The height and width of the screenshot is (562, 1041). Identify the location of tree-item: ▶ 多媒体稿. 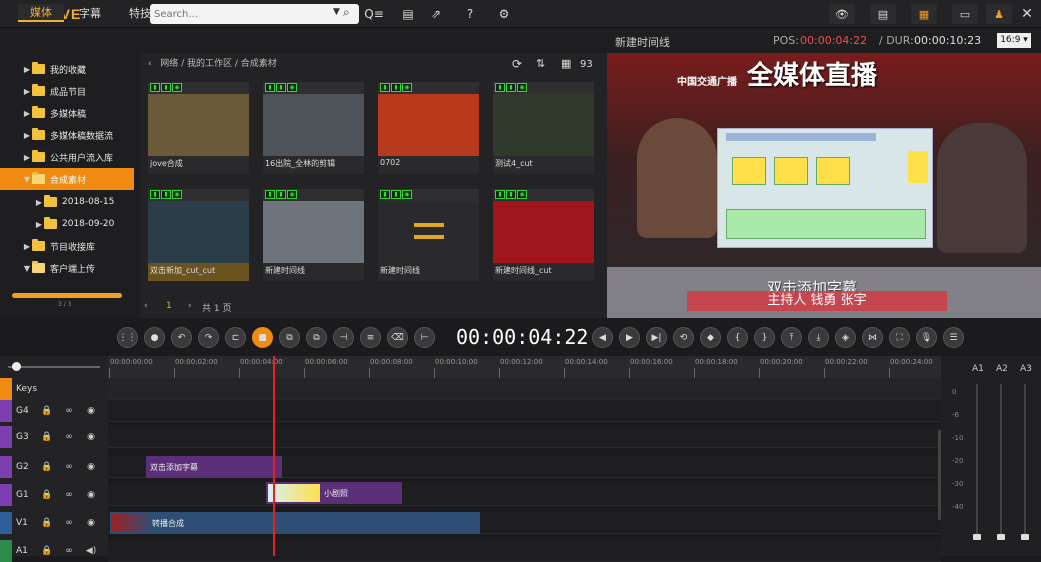
(67, 113).